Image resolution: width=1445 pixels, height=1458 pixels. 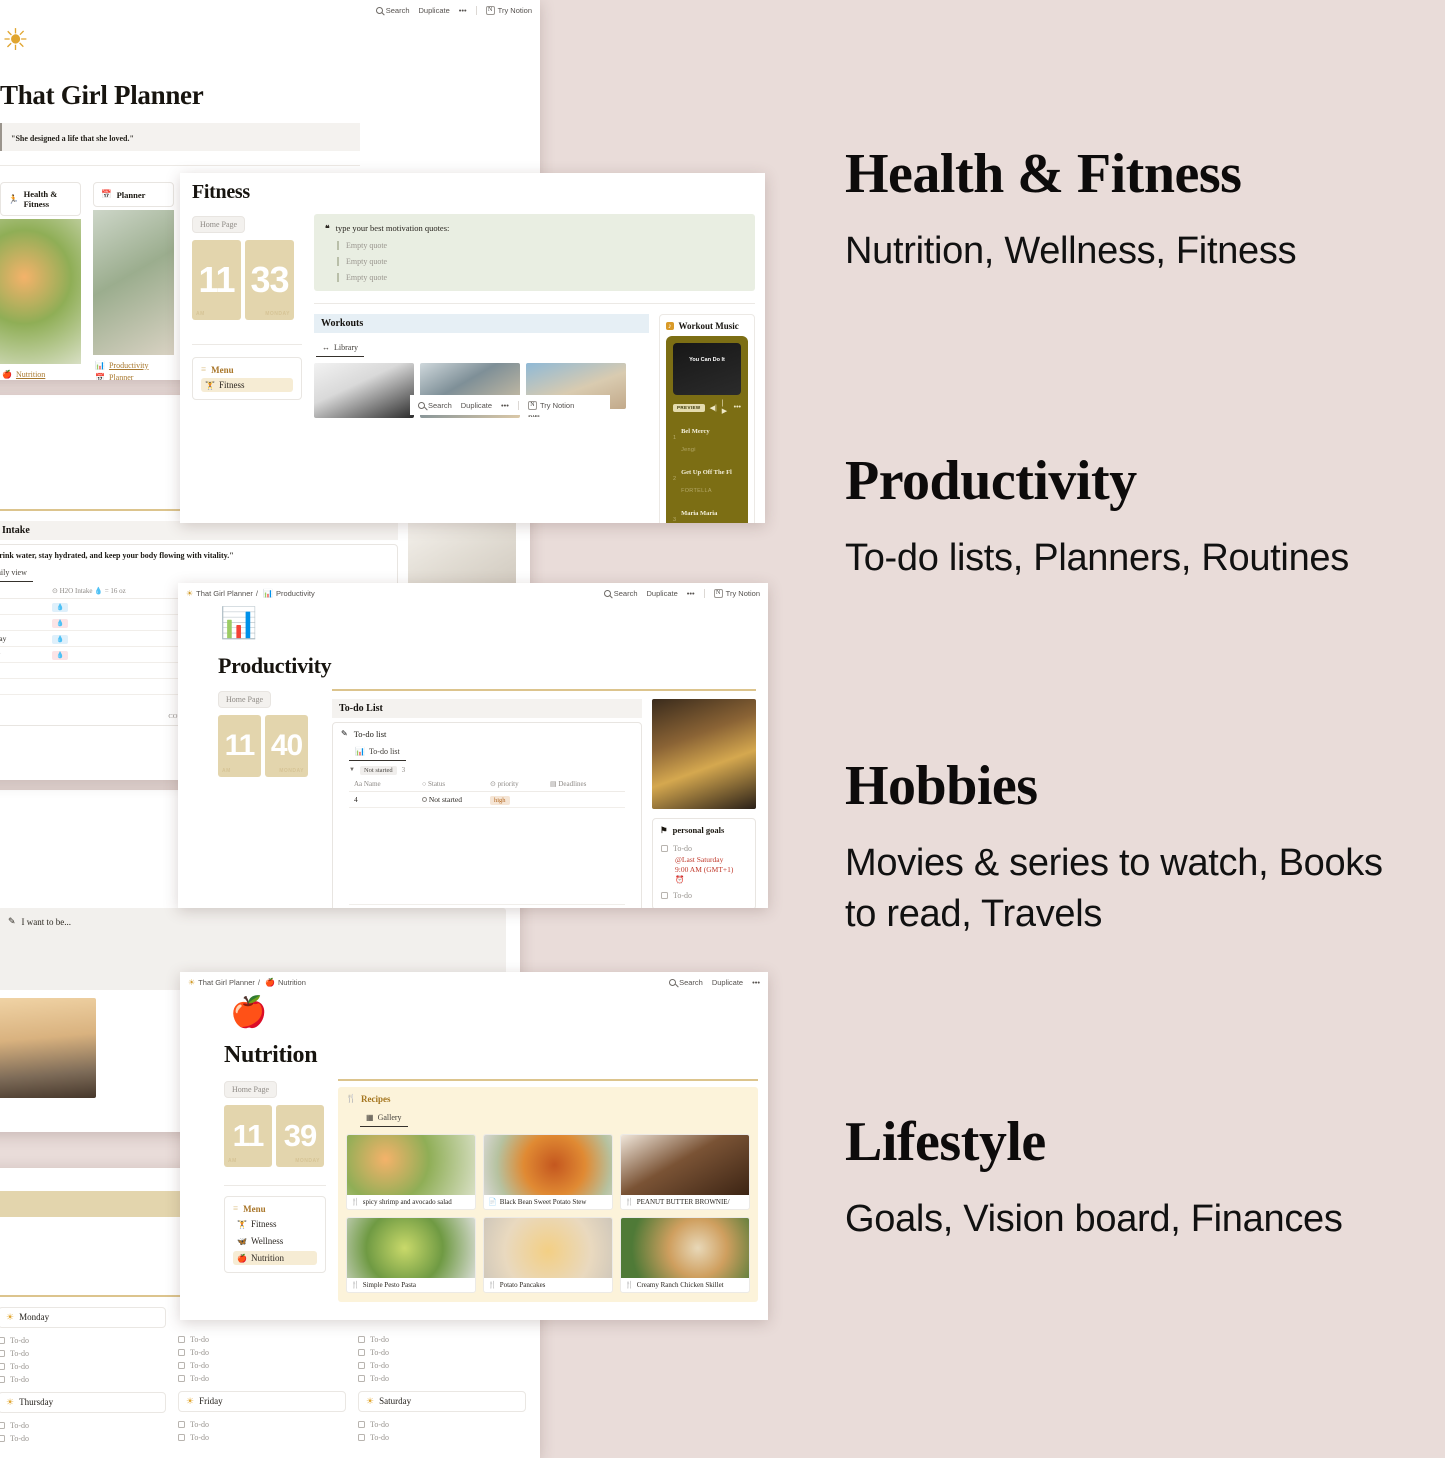 I want to click on column-priority: ⊙ priority, so click(x=515, y=784).